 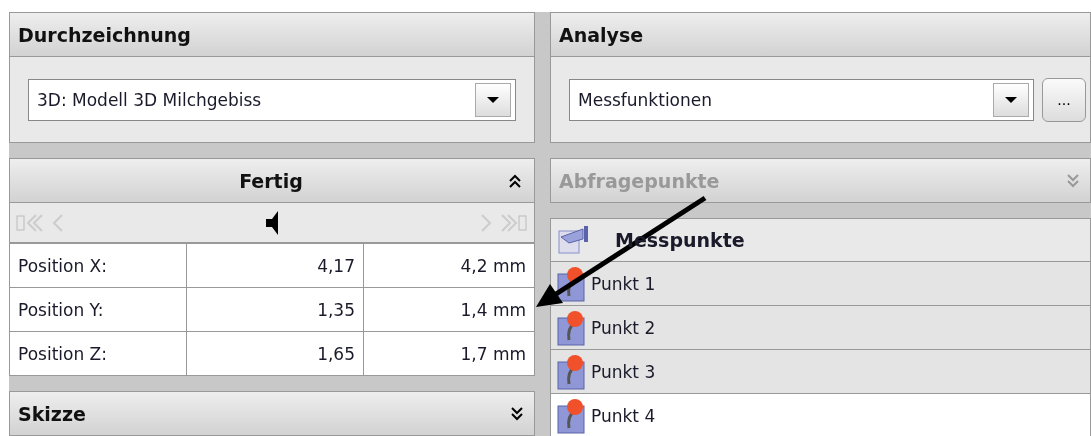 What do you see at coordinates (486, 222) in the screenshot?
I see `next-icon` at bounding box center [486, 222].